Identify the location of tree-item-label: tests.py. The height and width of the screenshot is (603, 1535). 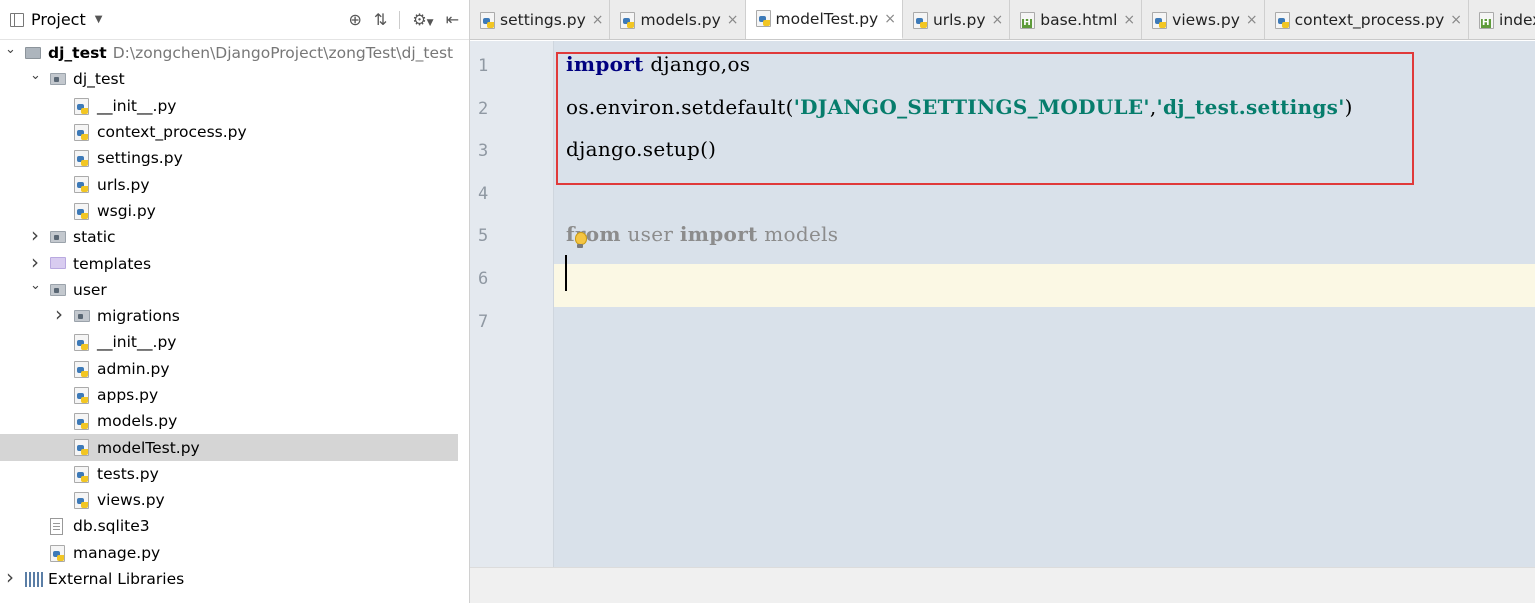
(128, 474).